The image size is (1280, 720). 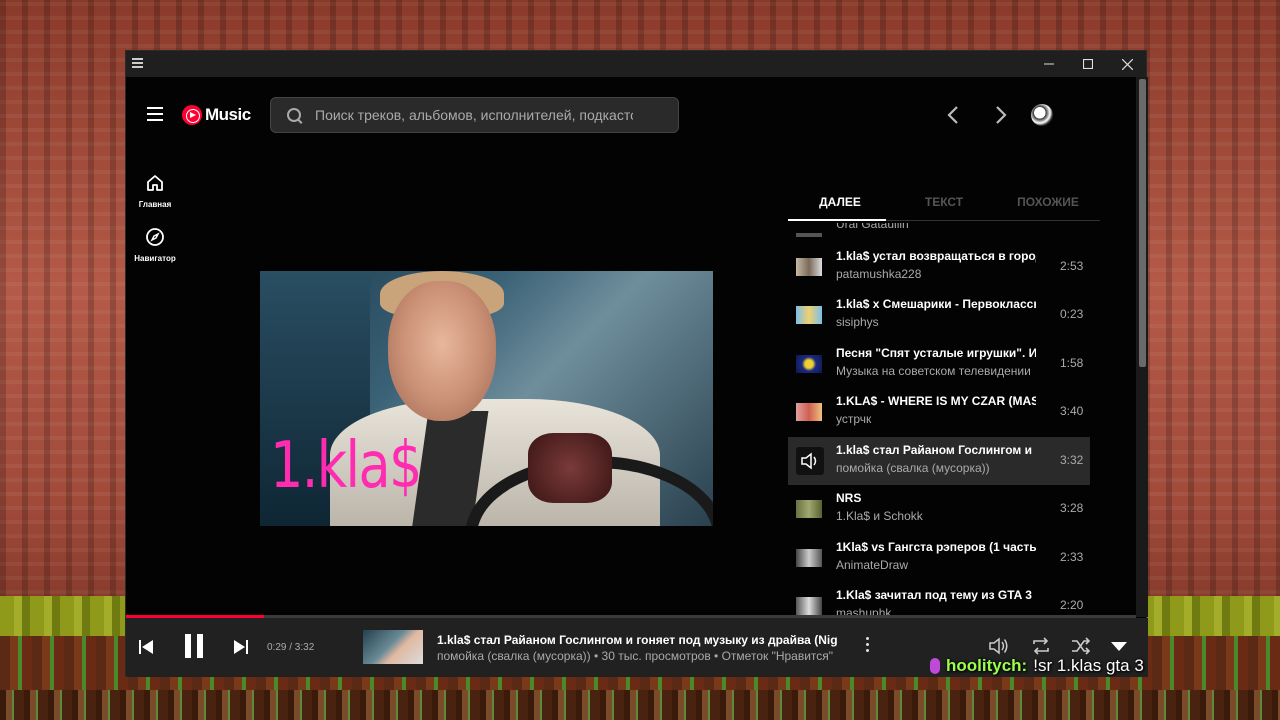 What do you see at coordinates (954, 115) in the screenshot?
I see `back-arrow-icon` at bounding box center [954, 115].